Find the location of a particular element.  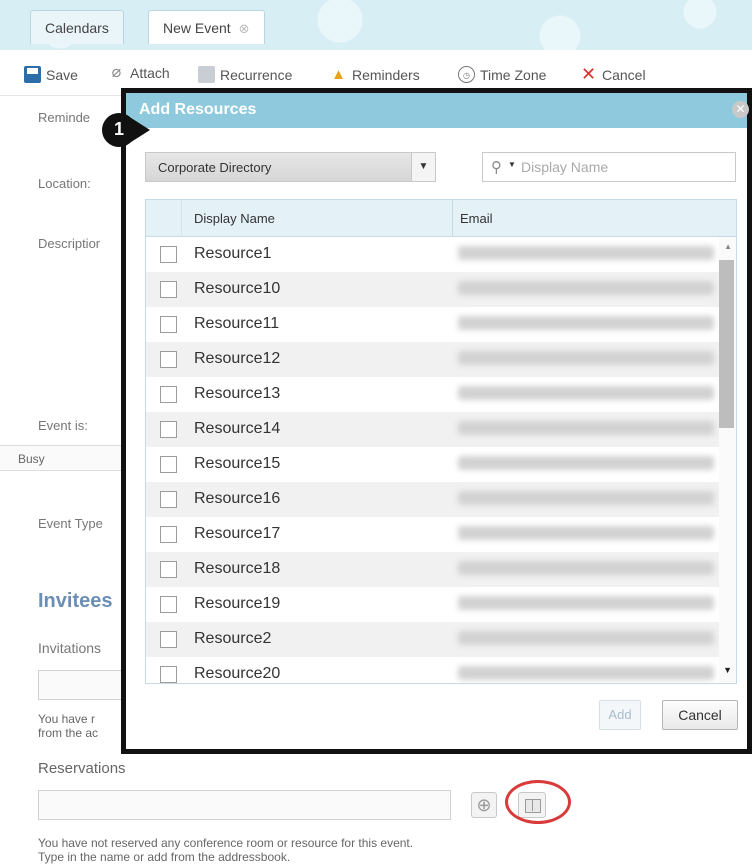

highlight-circle is located at coordinates (538, 802).